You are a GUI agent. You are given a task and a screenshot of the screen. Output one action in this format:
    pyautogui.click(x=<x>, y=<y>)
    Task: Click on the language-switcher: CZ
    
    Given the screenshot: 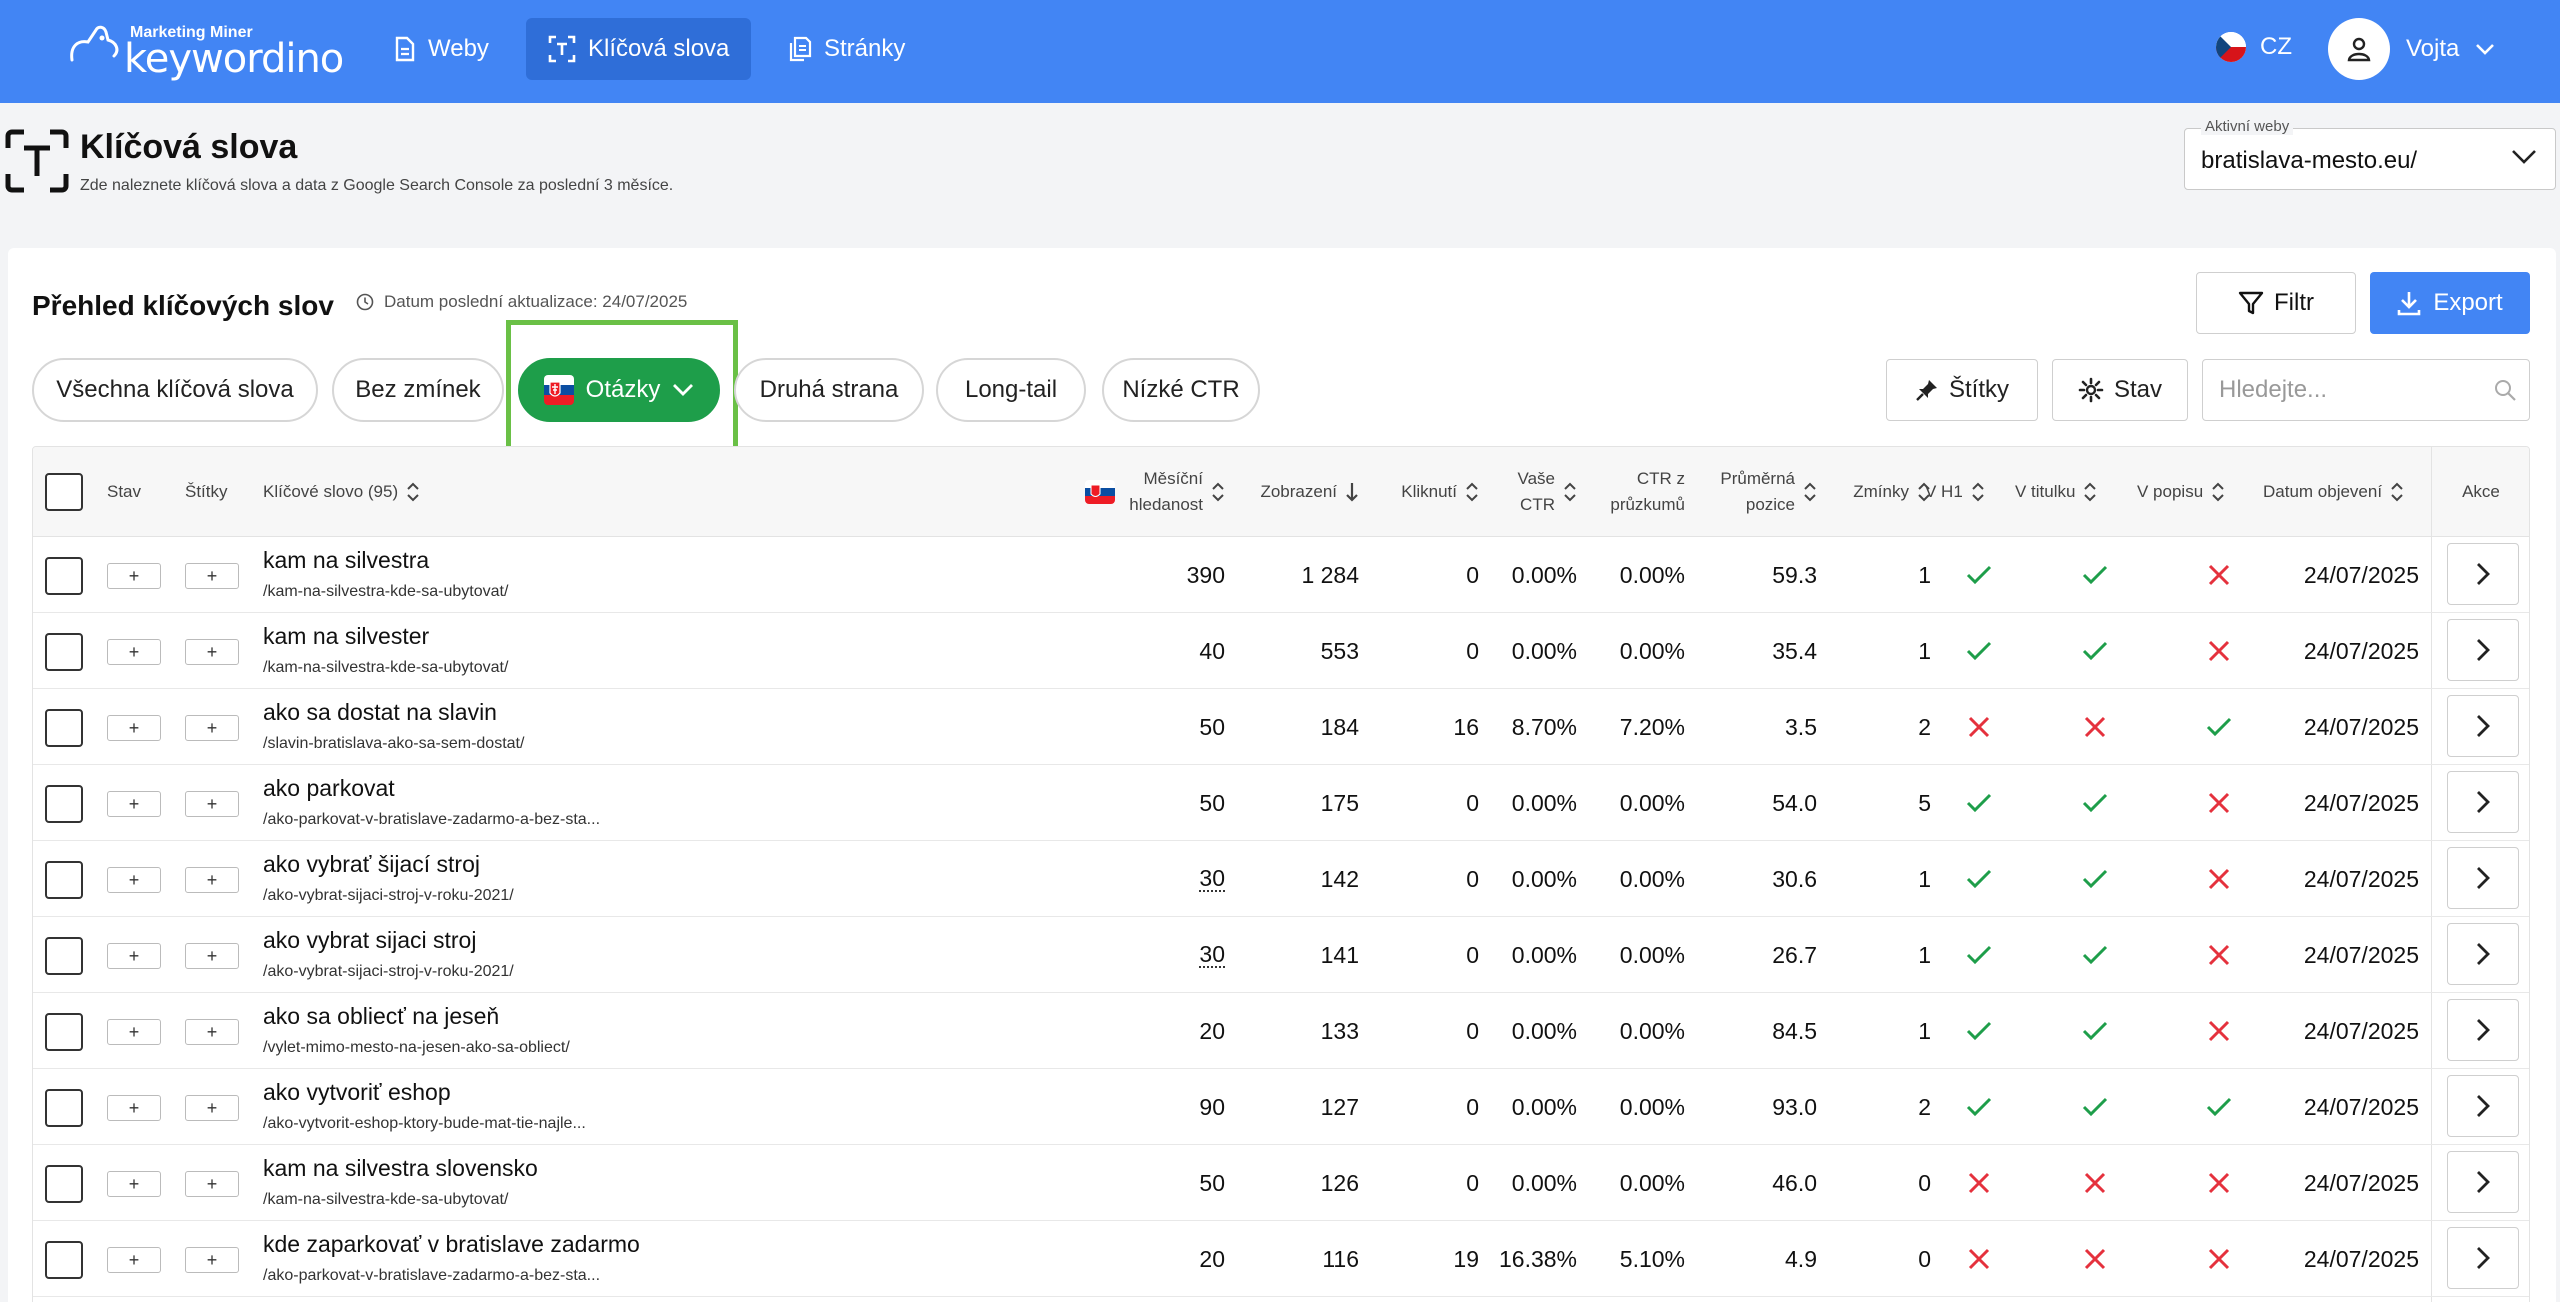 What is the action you would take?
    pyautogui.click(x=2254, y=47)
    